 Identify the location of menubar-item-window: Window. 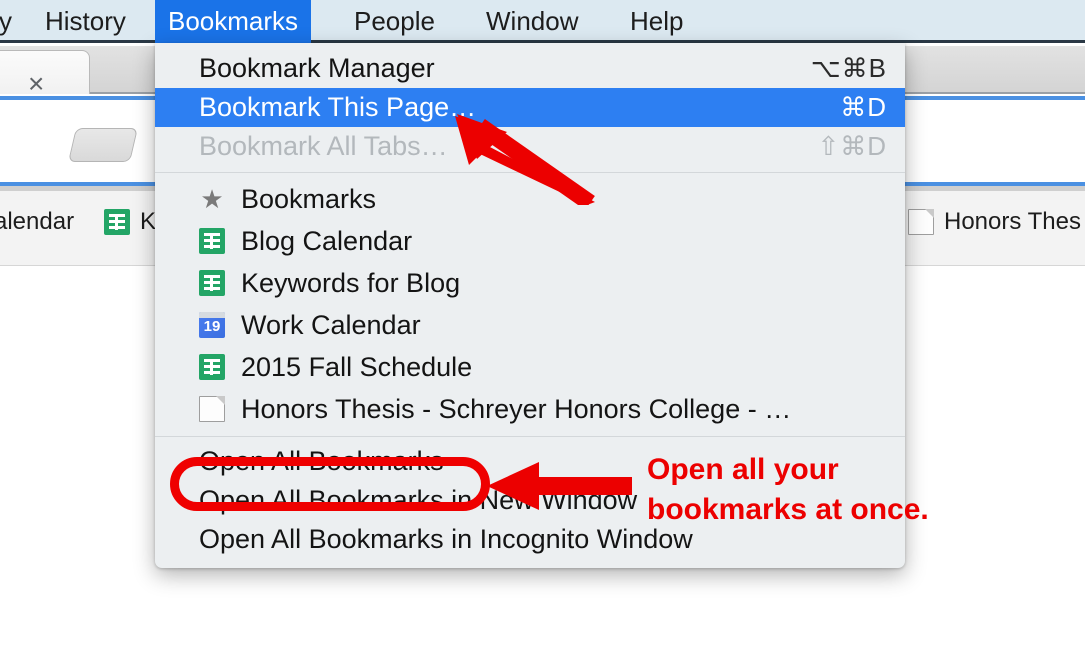
(532, 21).